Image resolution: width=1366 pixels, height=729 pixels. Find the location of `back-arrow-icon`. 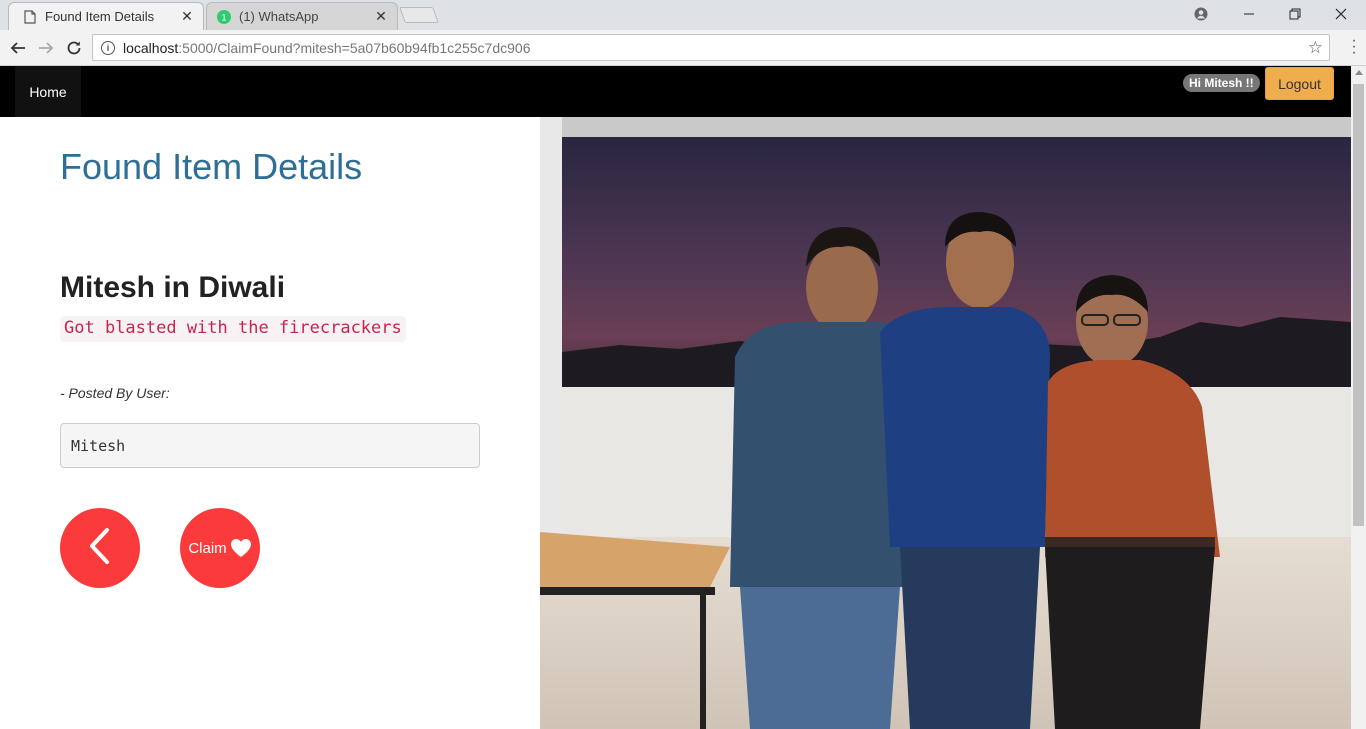

back-arrow-icon is located at coordinates (18, 48).